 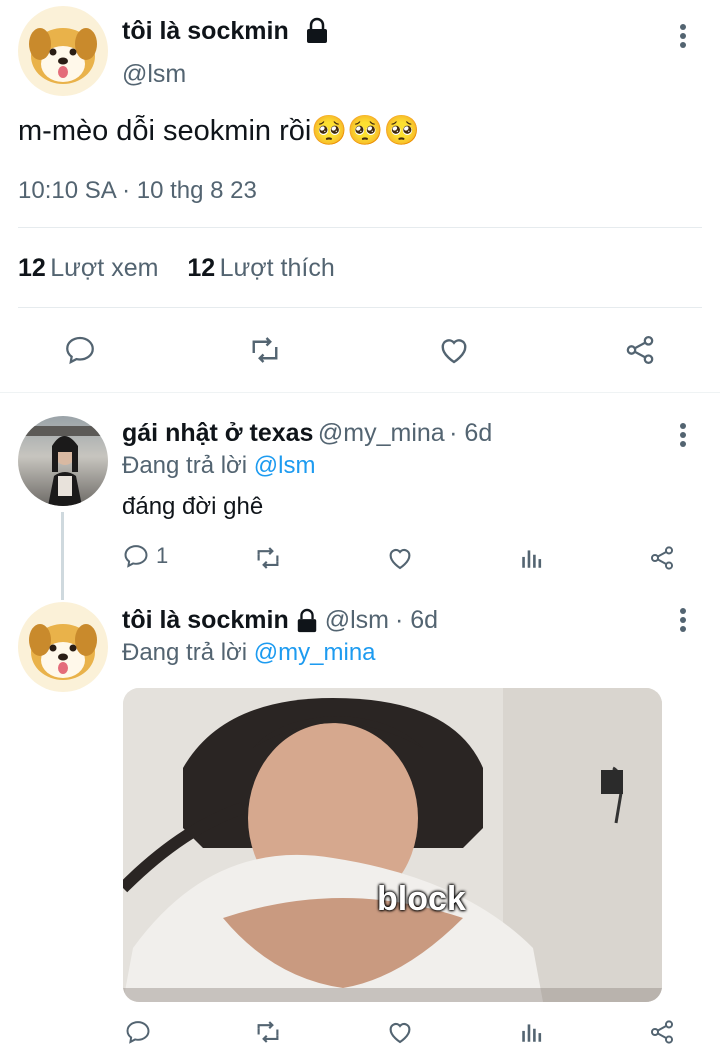 What do you see at coordinates (285, 465) in the screenshot?
I see `mention-link: @lsm` at bounding box center [285, 465].